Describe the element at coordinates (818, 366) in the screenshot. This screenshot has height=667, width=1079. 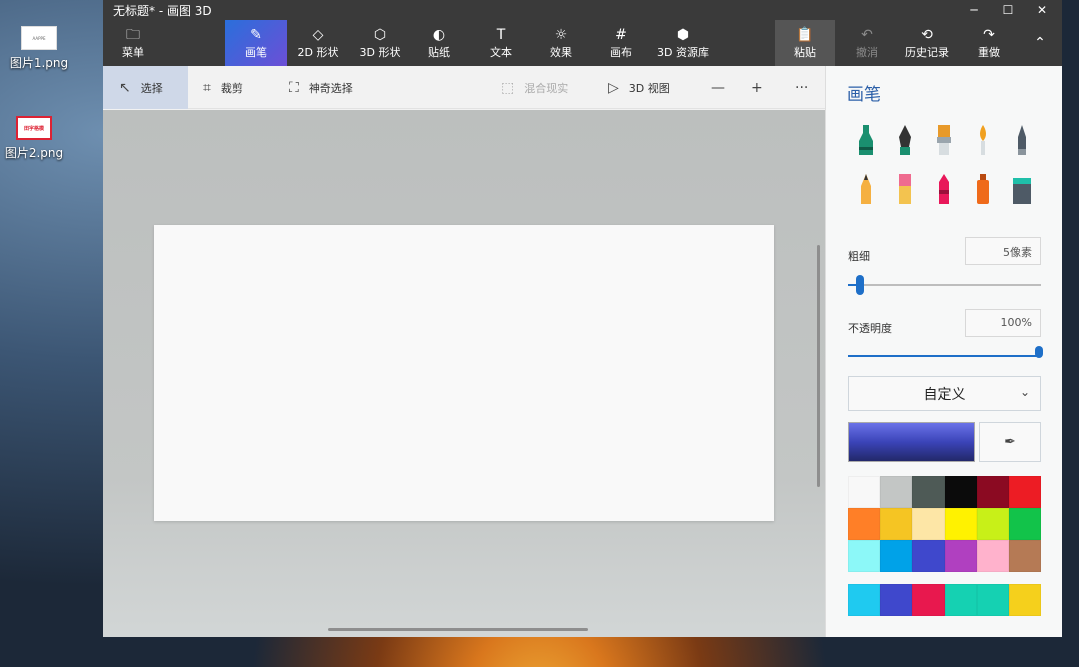
I see `vertical-scrollbar` at that location.